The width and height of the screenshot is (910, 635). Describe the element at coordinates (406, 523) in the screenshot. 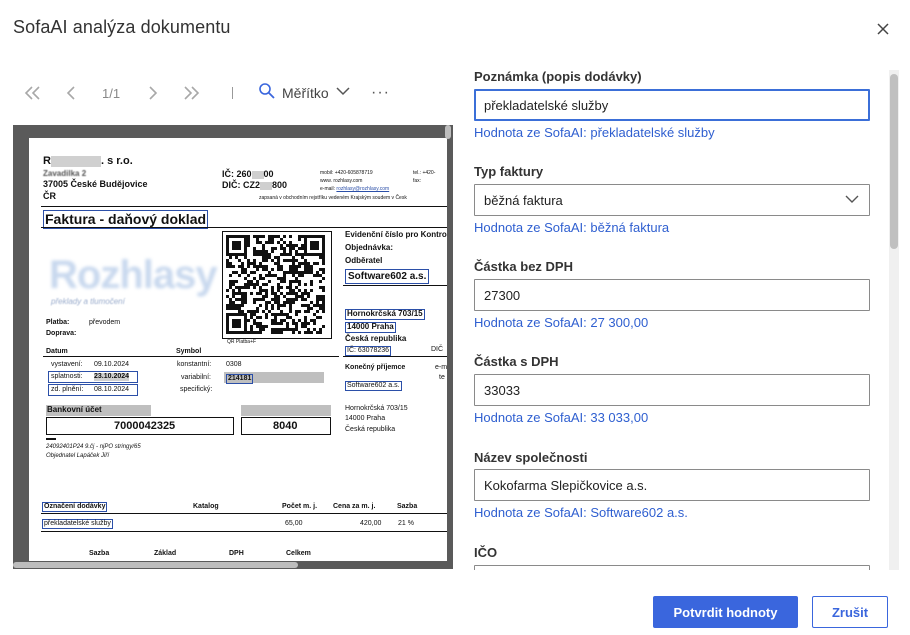

I see `row-rate: 21 %` at that location.